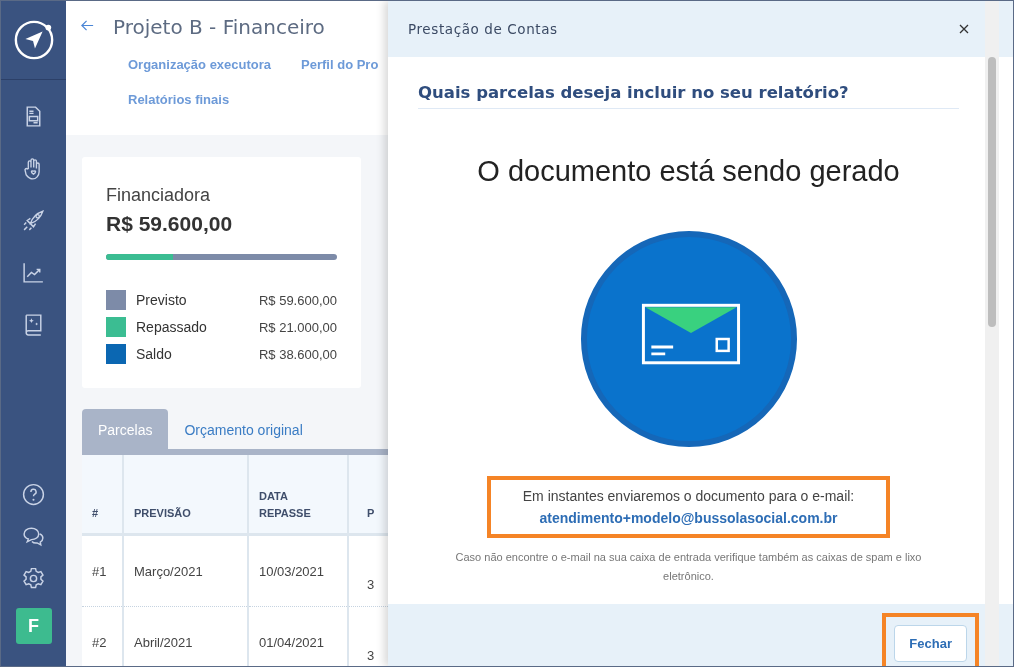  What do you see at coordinates (297, 354) in the screenshot?
I see `legend-value: R$ 38.600,00` at bounding box center [297, 354].